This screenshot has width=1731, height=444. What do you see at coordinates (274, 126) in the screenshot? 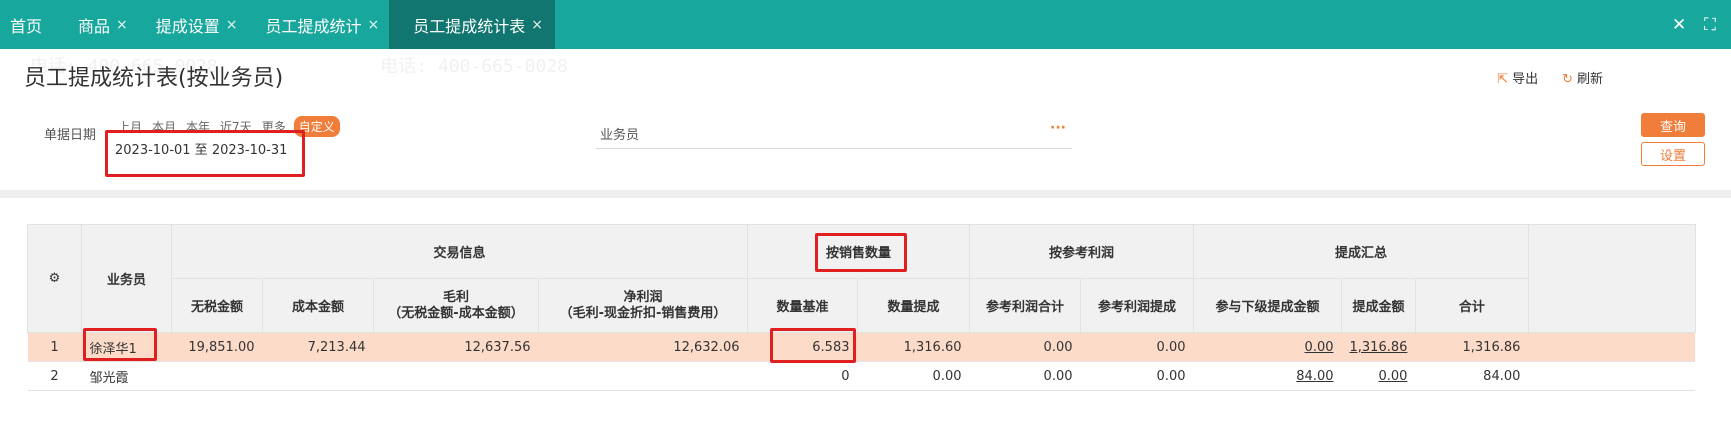
I see `range-more: 更多` at bounding box center [274, 126].